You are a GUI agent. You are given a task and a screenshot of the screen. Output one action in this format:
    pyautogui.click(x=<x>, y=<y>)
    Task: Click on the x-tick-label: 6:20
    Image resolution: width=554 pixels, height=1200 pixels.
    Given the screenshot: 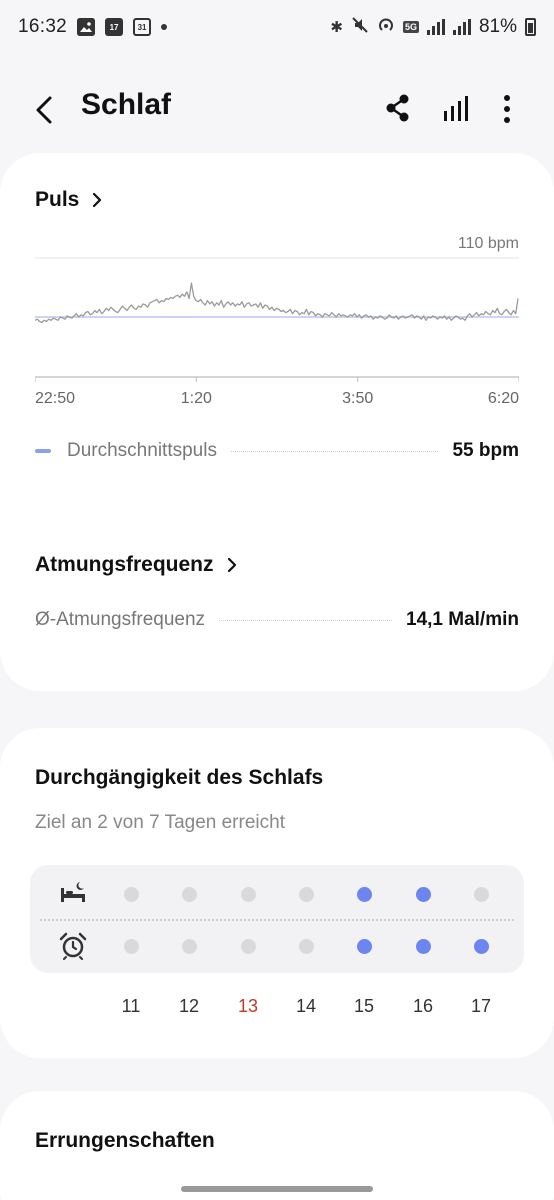 What is the action you would take?
    pyautogui.click(x=503, y=398)
    